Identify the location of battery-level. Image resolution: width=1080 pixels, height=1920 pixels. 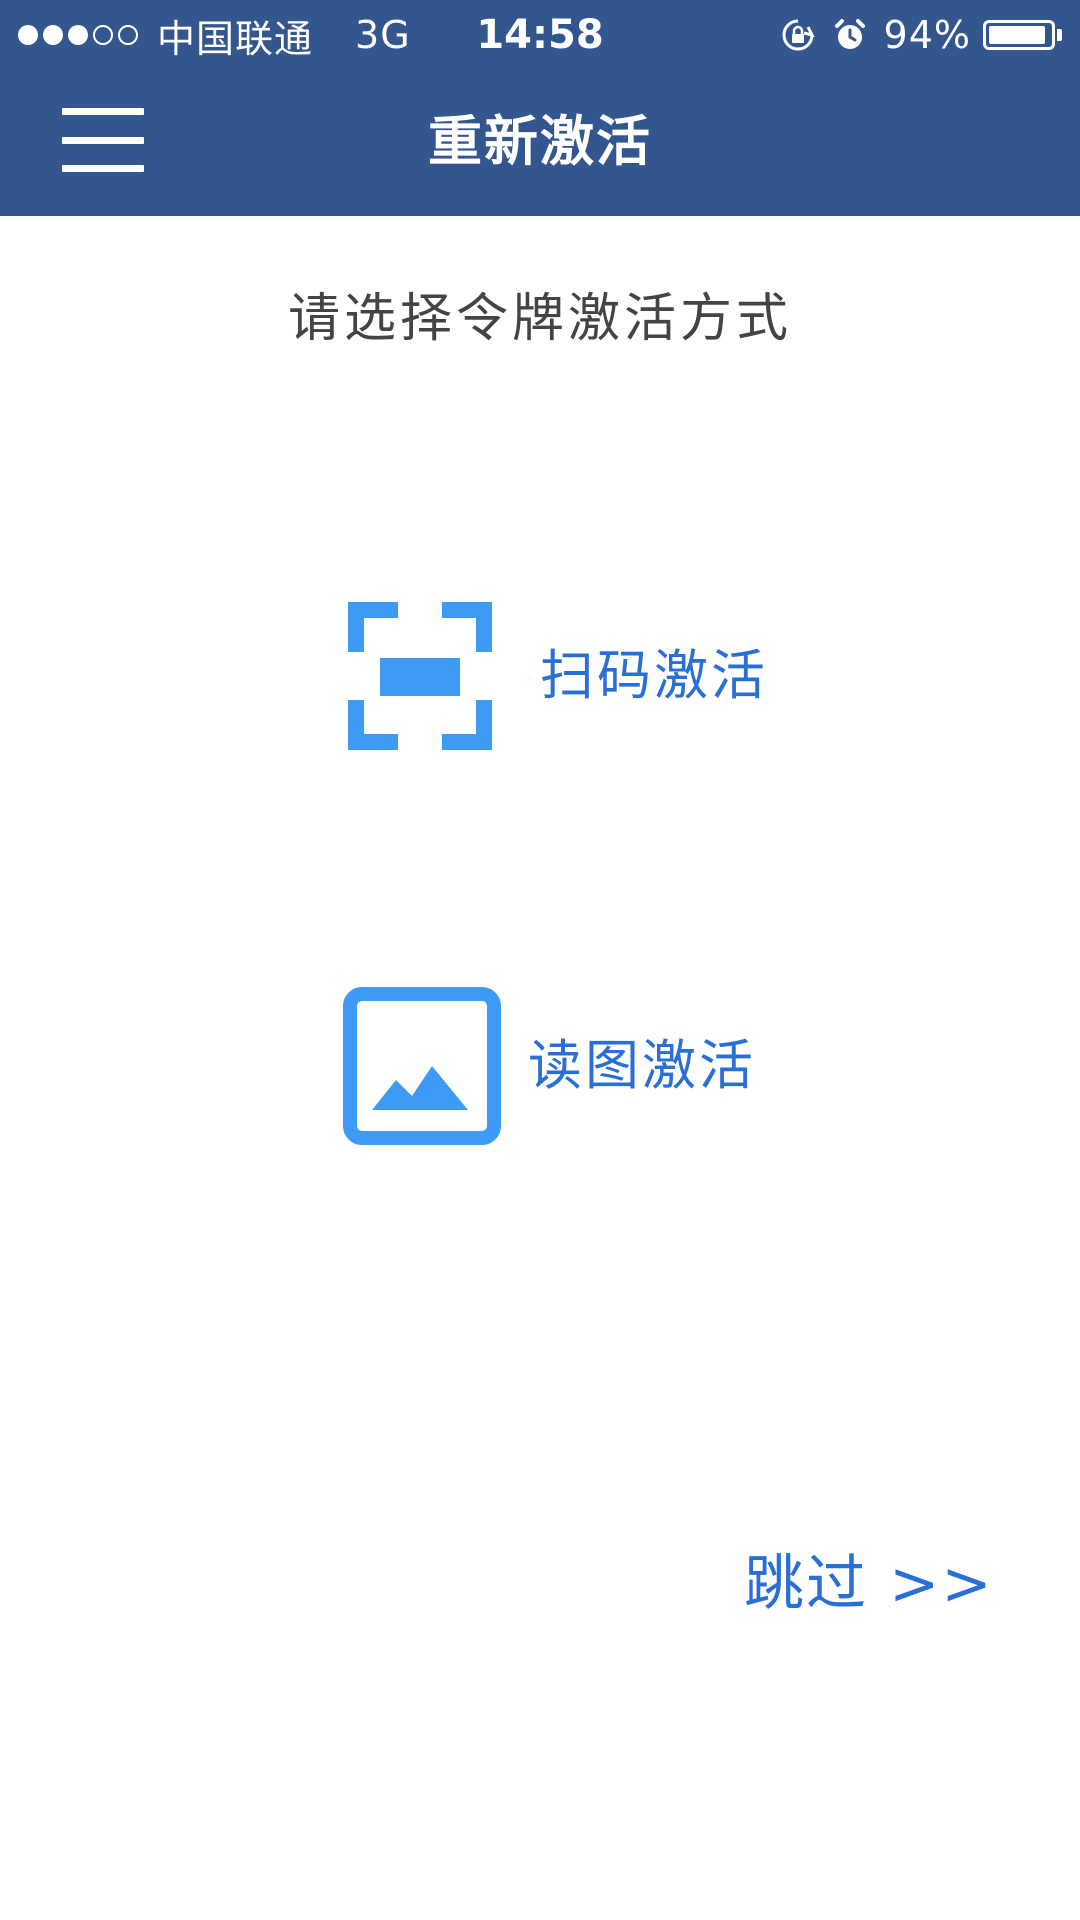
(1017, 35).